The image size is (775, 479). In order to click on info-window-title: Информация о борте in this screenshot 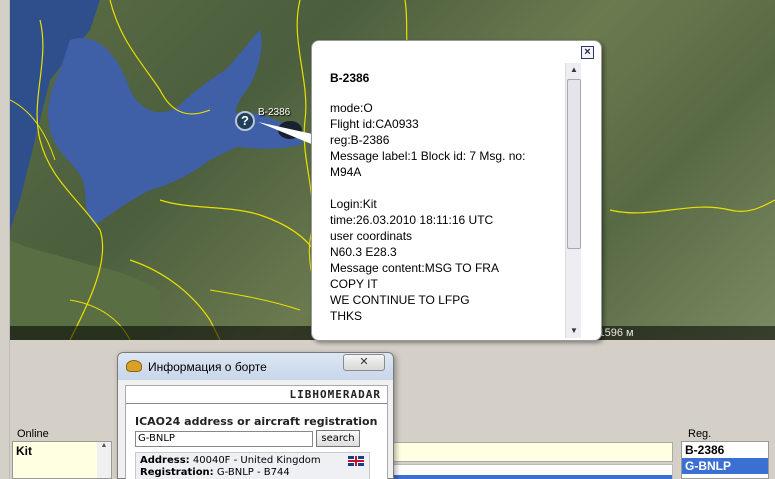, I will do `click(207, 367)`.